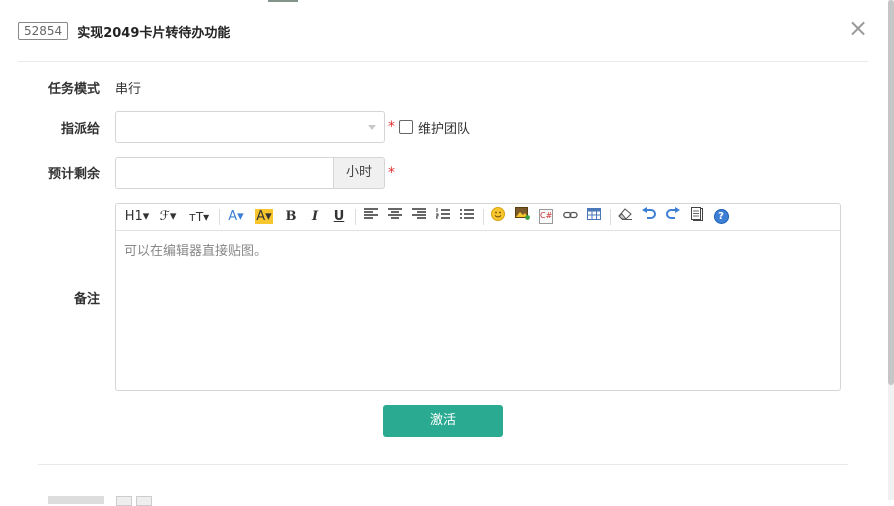  Describe the element at coordinates (86, 299) in the screenshot. I see `note-label: 备注` at that location.